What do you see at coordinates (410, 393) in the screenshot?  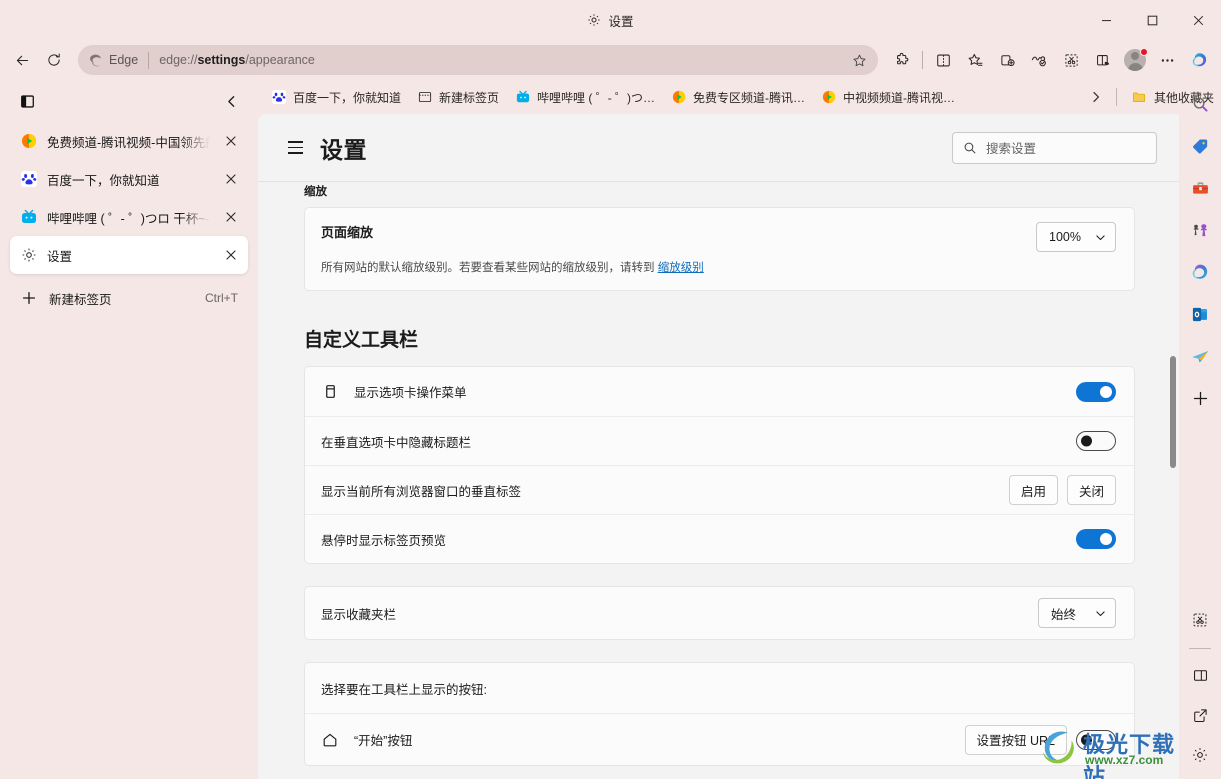 I see `setting-label: 显示选项卡操作菜单` at bounding box center [410, 393].